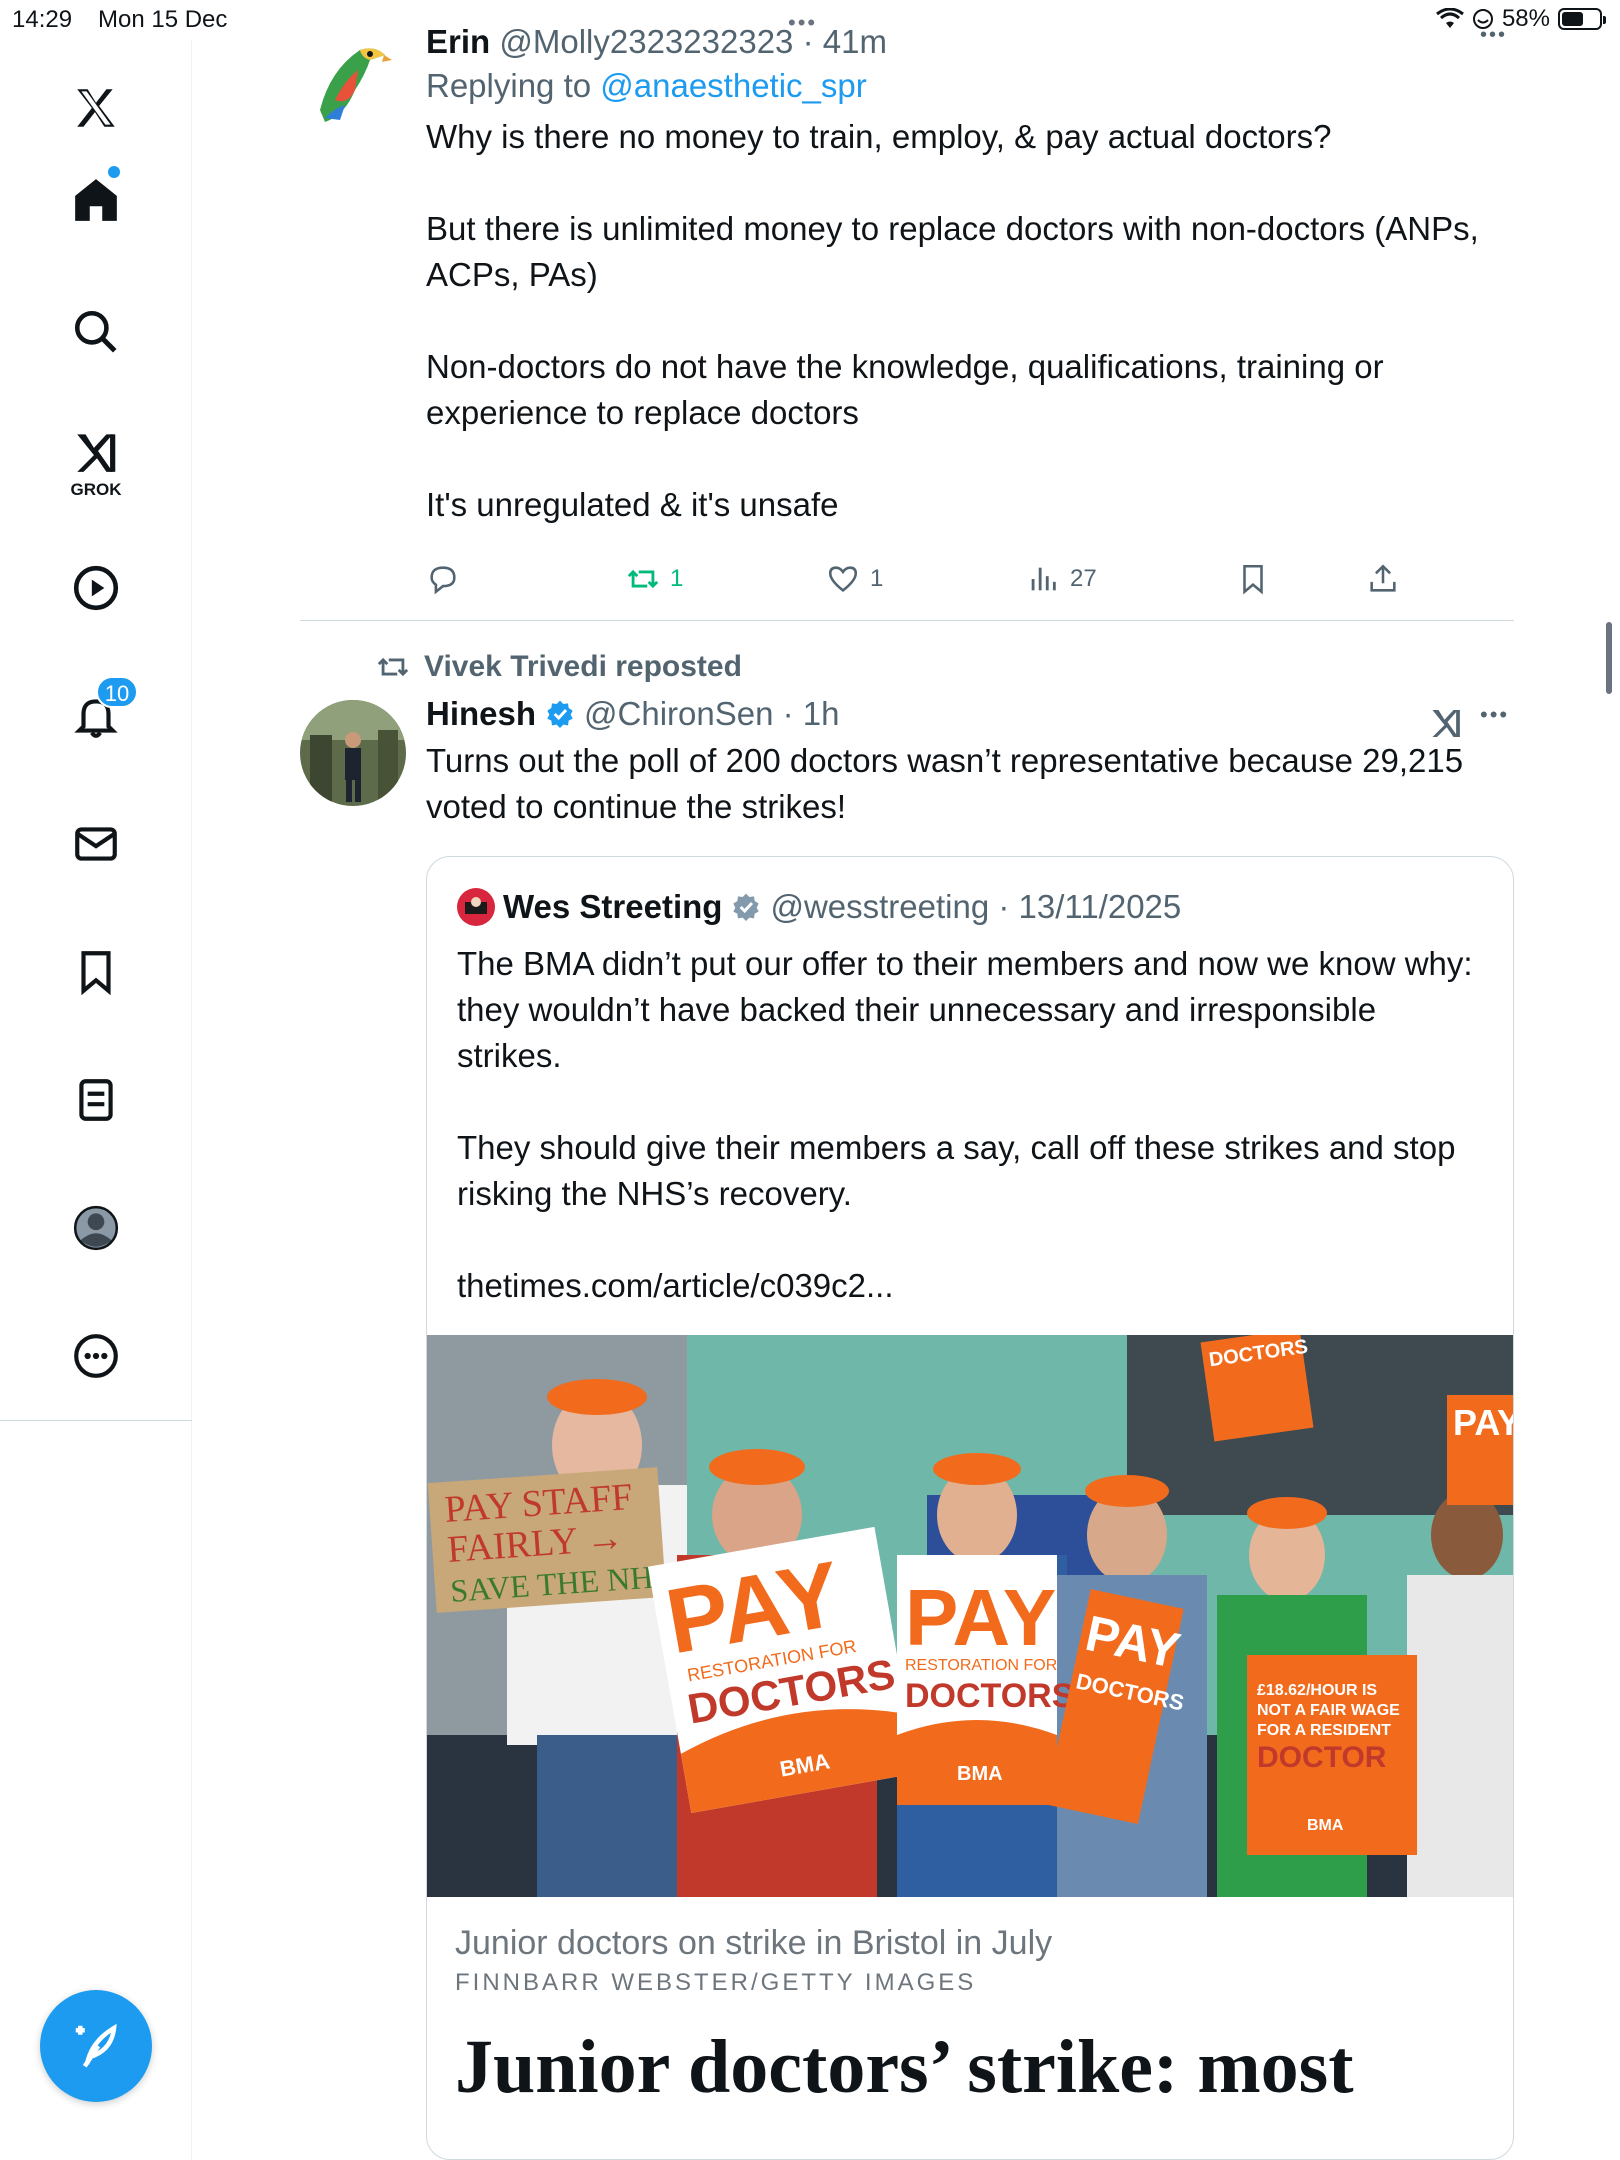 This screenshot has width=1620, height=2160. Describe the element at coordinates (96, 332) in the screenshot. I see `search-icon` at that location.